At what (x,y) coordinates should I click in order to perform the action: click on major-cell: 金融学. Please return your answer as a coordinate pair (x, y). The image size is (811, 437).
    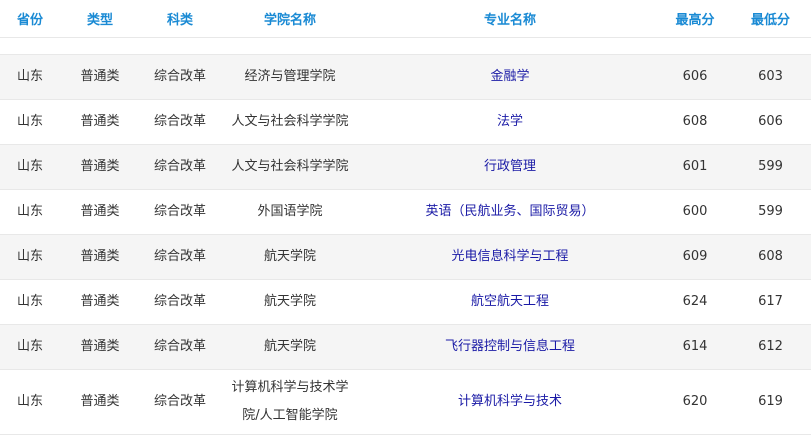
    Looking at the image, I should click on (510, 77).